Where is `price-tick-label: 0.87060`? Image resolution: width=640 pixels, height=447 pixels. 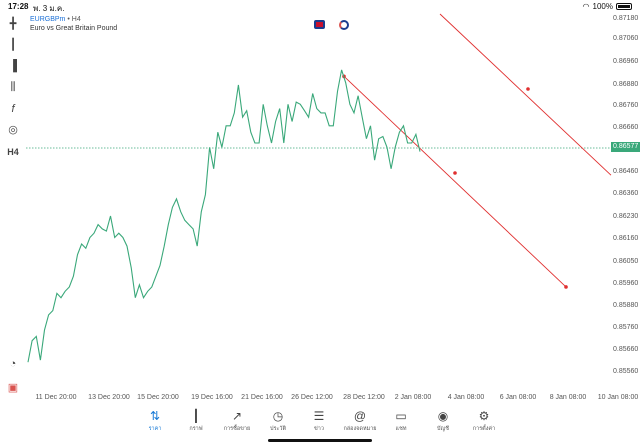 price-tick-label: 0.87060 is located at coordinates (626, 38).